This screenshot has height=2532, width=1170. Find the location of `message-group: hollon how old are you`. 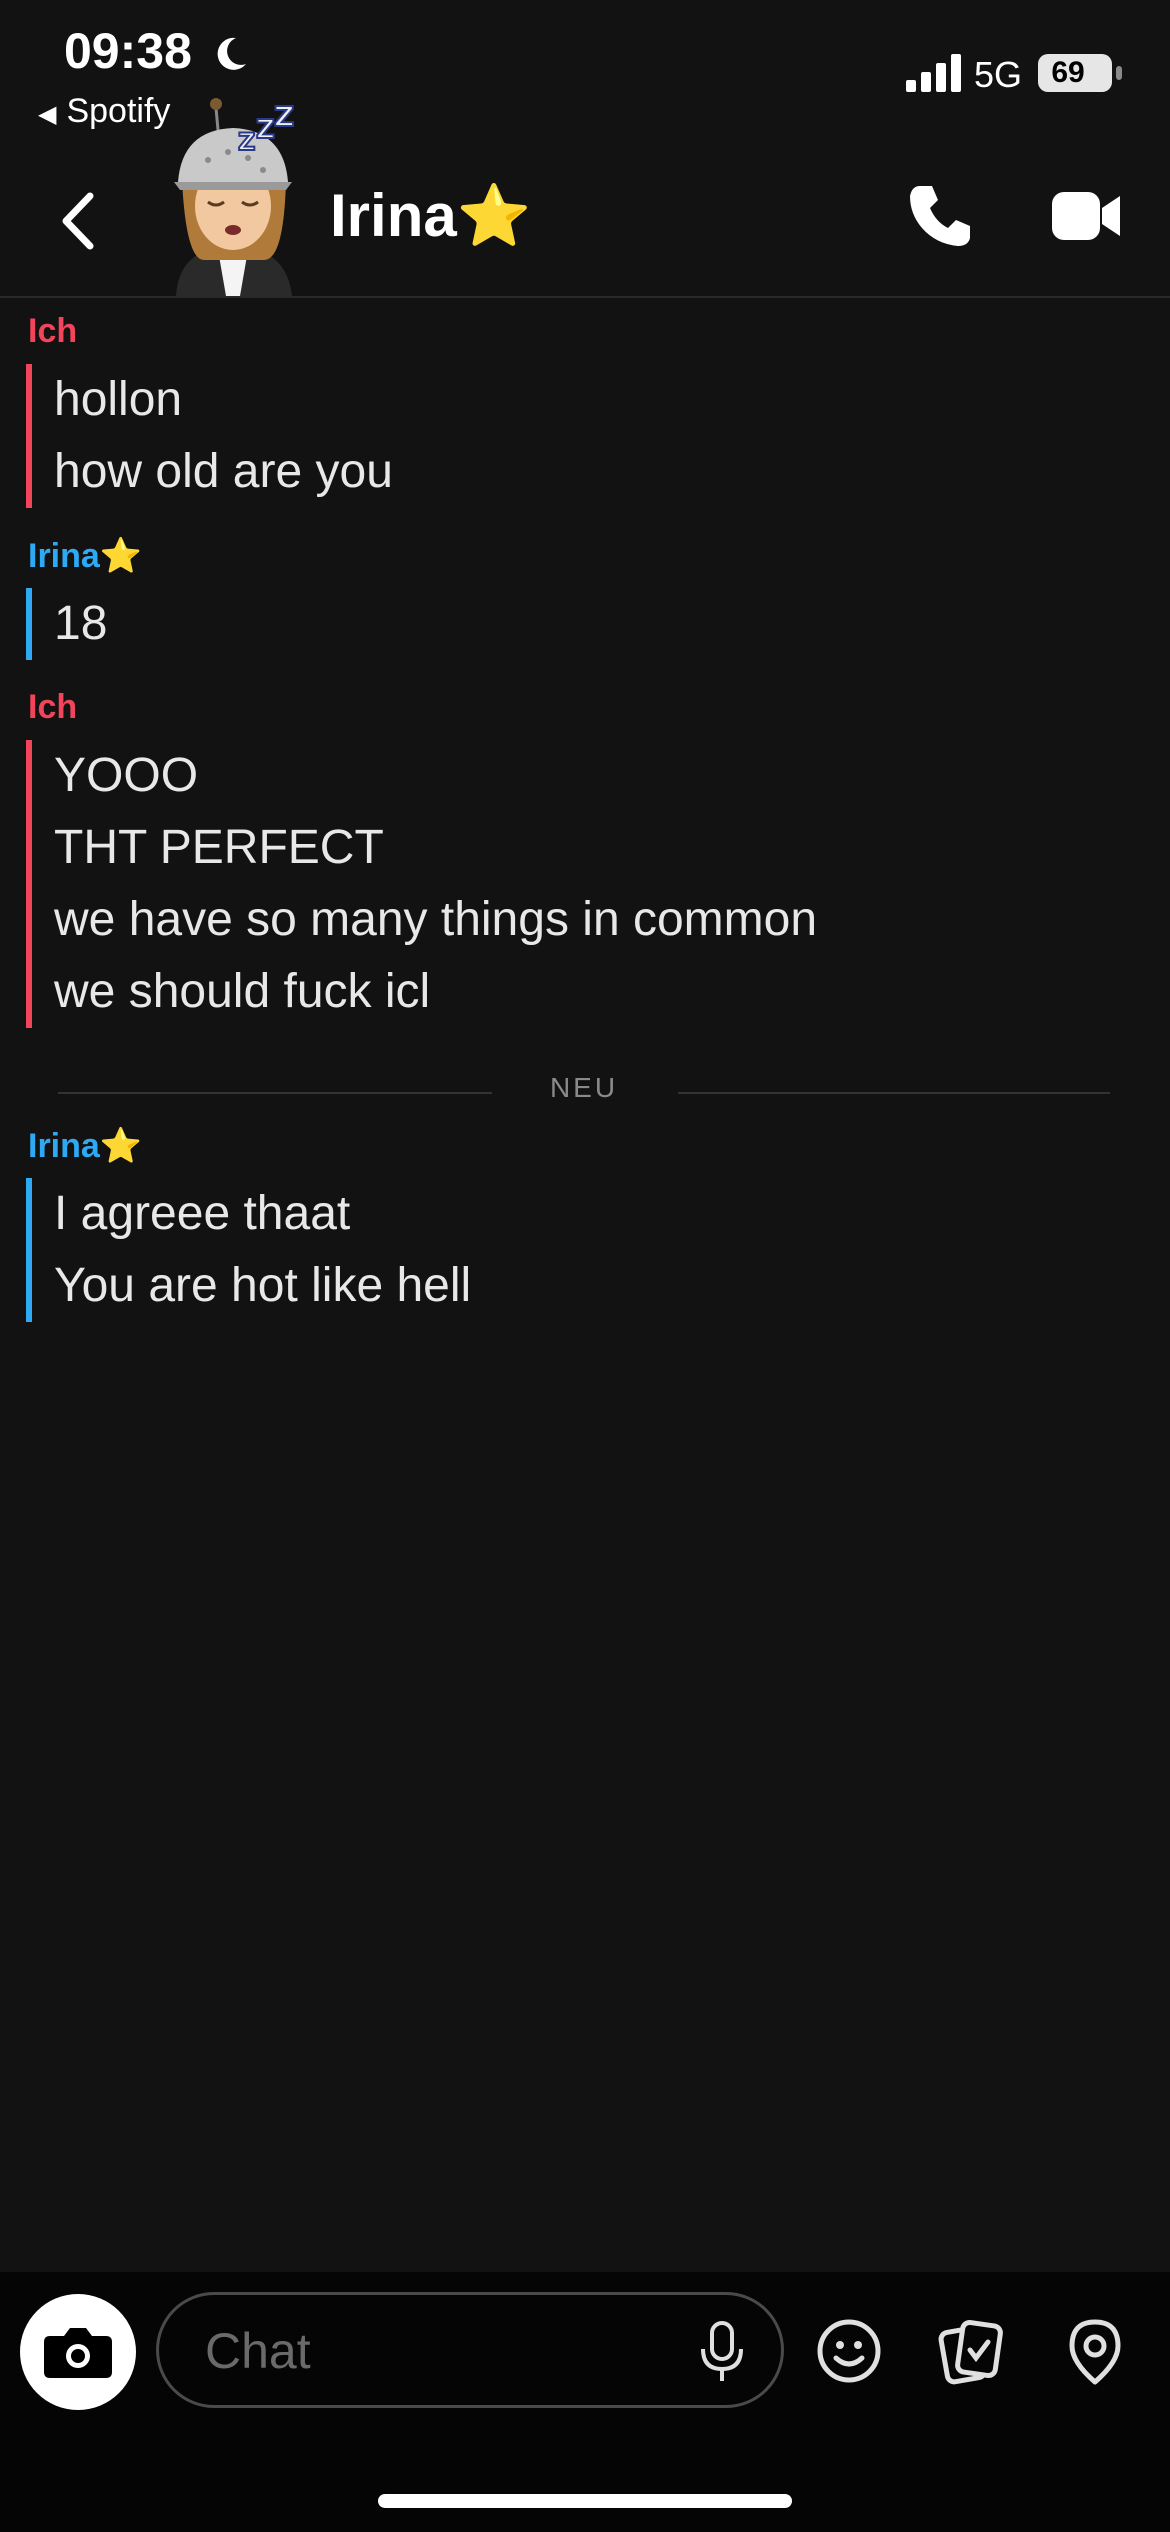

message-group: hollon how old are you is located at coordinates (209, 436).